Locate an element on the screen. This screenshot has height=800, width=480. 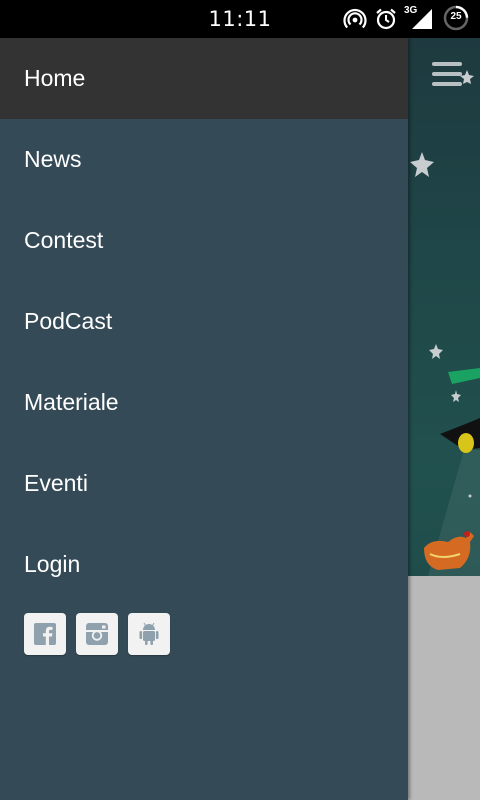
drawer-item-materiale: Materiale is located at coordinates (204, 402).